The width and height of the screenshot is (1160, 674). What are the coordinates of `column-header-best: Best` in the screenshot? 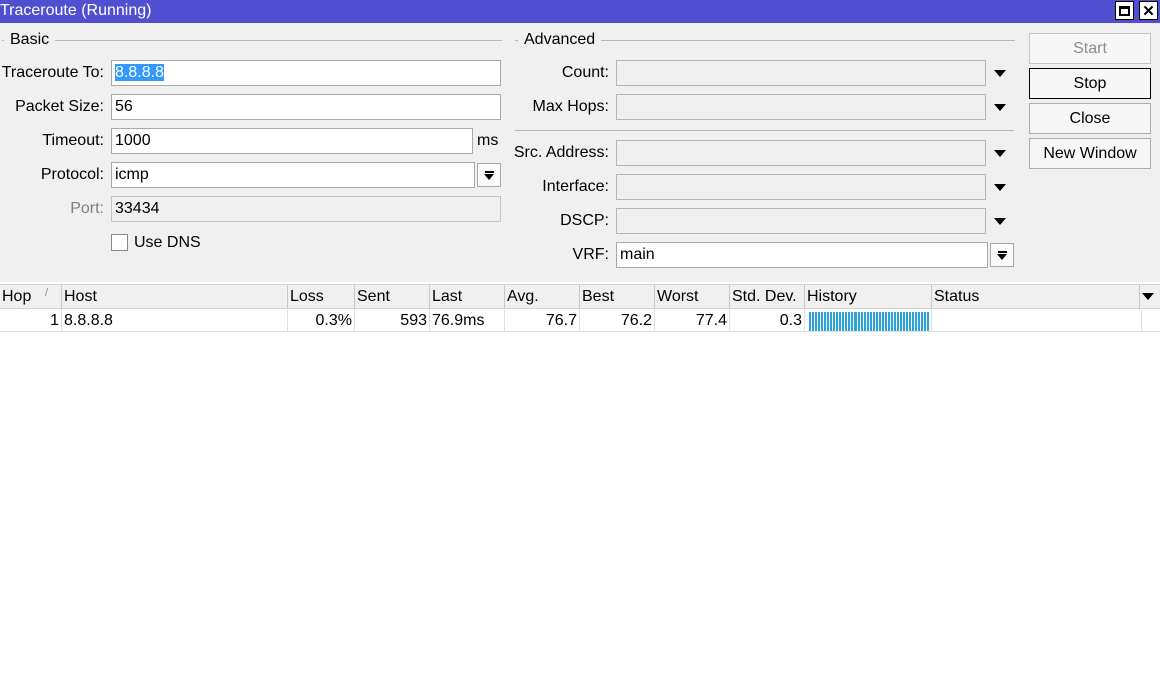 It's located at (617, 297).